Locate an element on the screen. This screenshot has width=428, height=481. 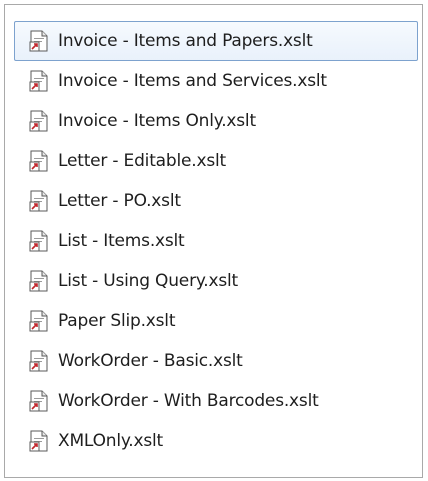
file-item-label: List - Using Query.xslt is located at coordinates (148, 281).